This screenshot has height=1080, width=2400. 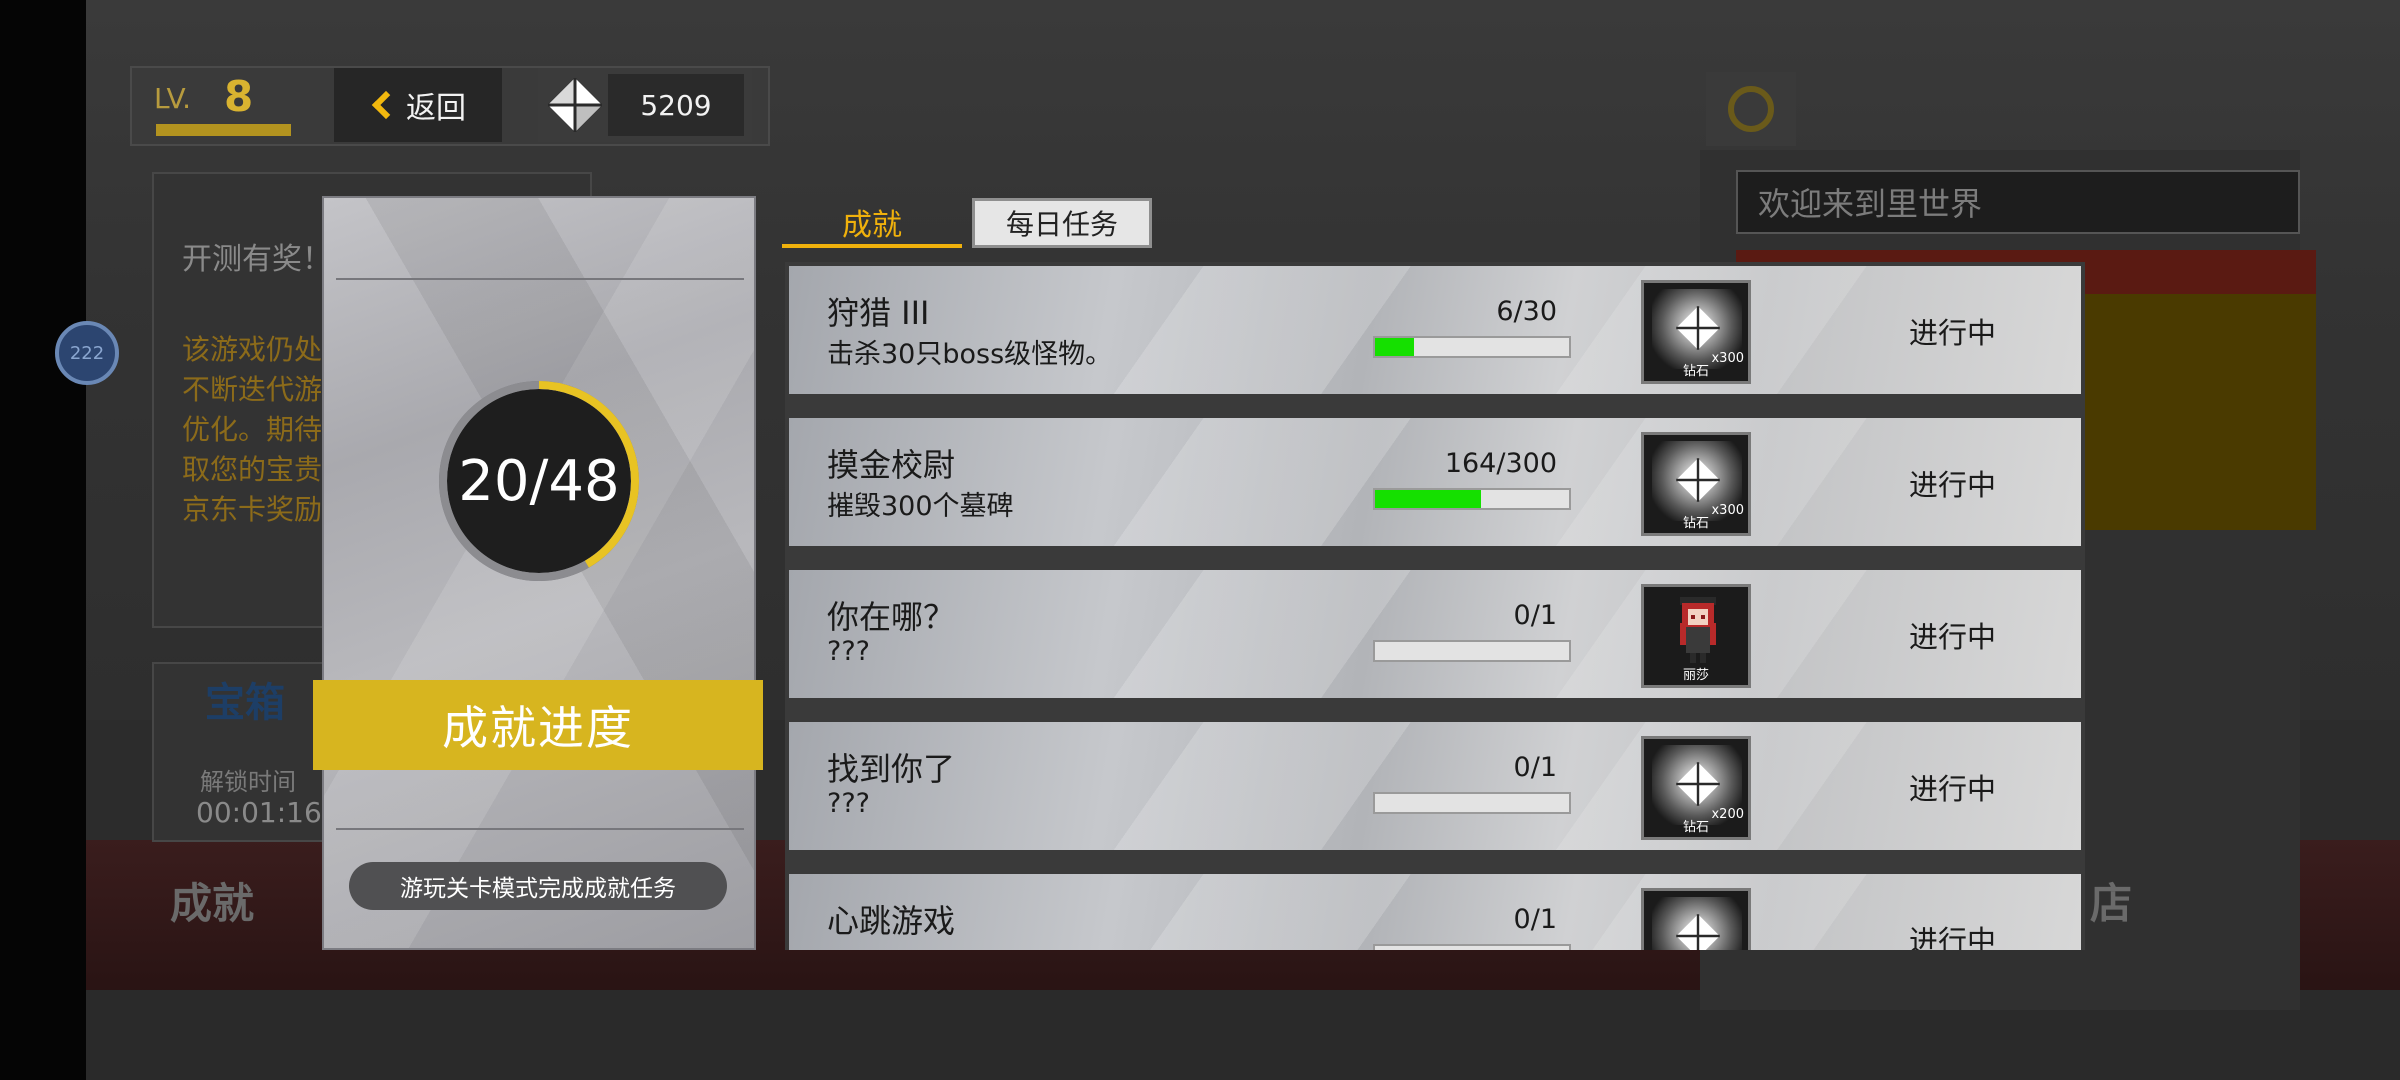 I want to click on progress-banner: 成就进度, so click(x=538, y=725).